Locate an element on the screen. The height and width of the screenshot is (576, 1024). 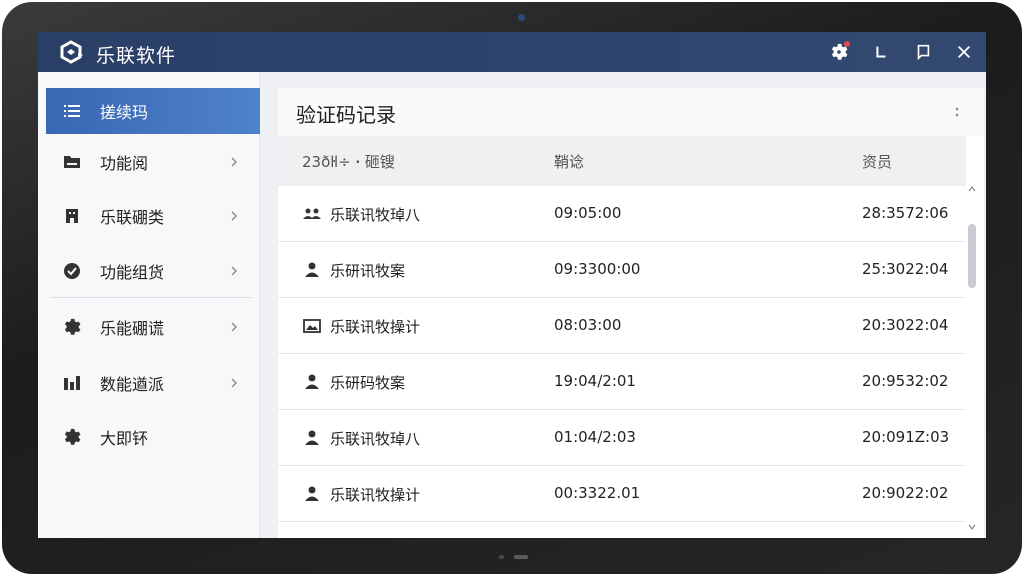
page-title: 验证码记录 is located at coordinates (346, 115).